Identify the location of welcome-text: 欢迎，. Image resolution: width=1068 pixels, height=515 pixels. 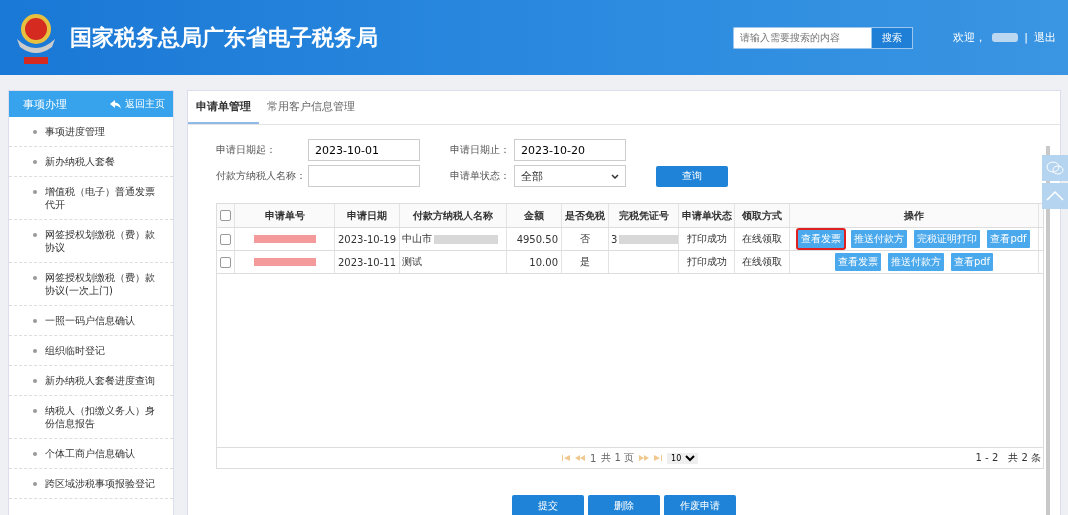
(970, 37).